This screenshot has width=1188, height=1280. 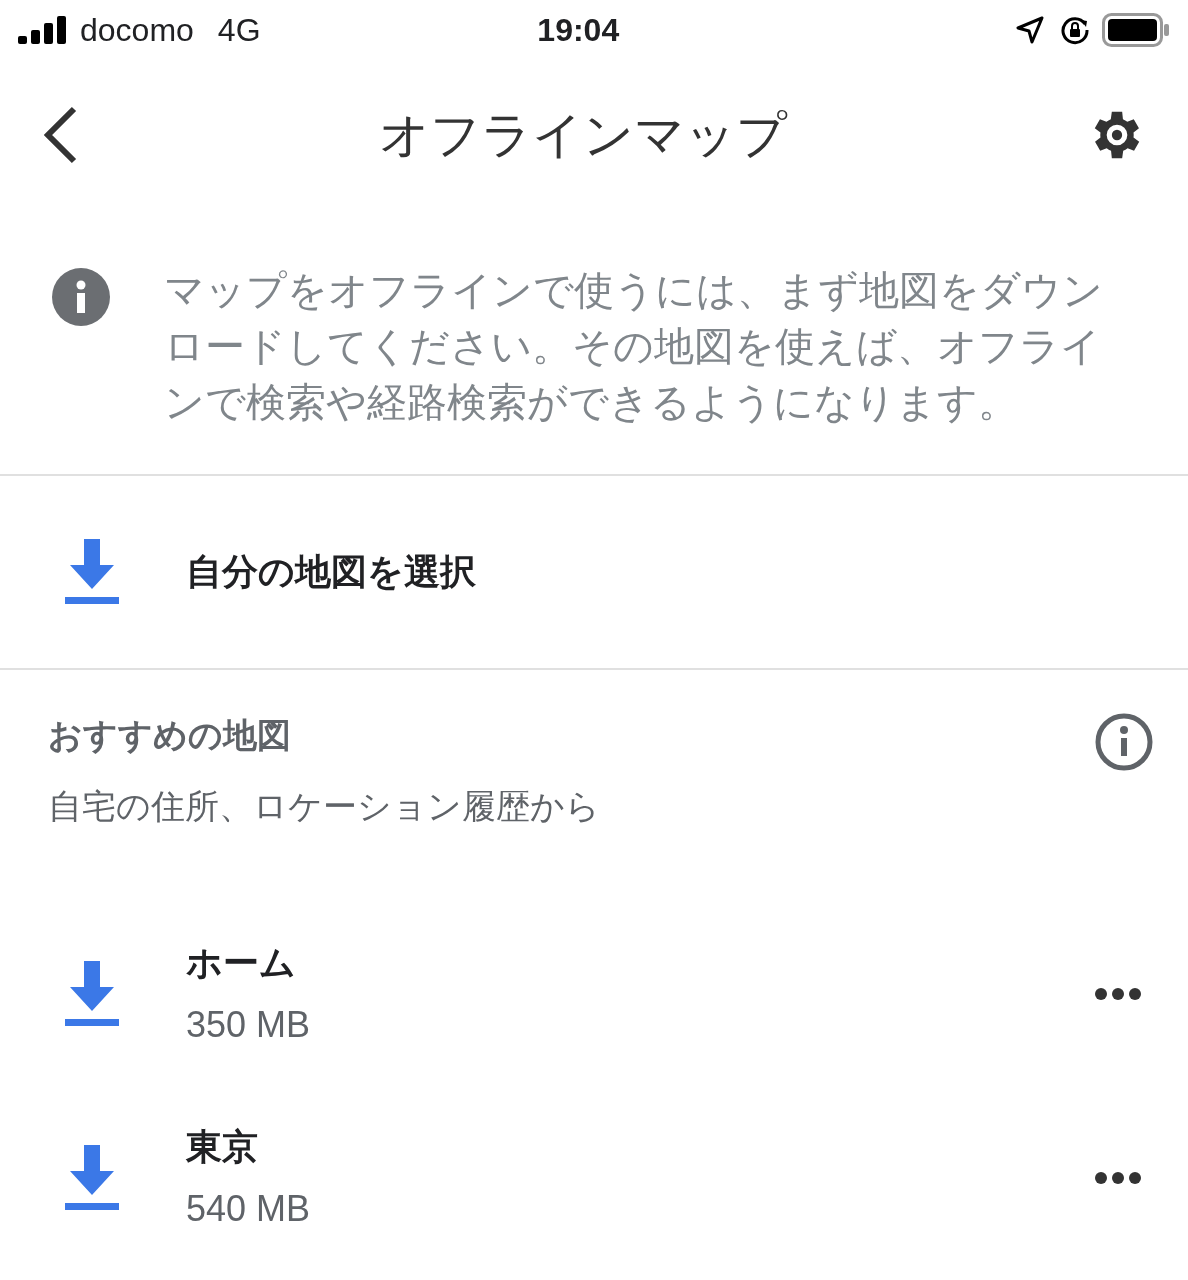 I want to click on info-outline-icon, so click(x=1124, y=742).